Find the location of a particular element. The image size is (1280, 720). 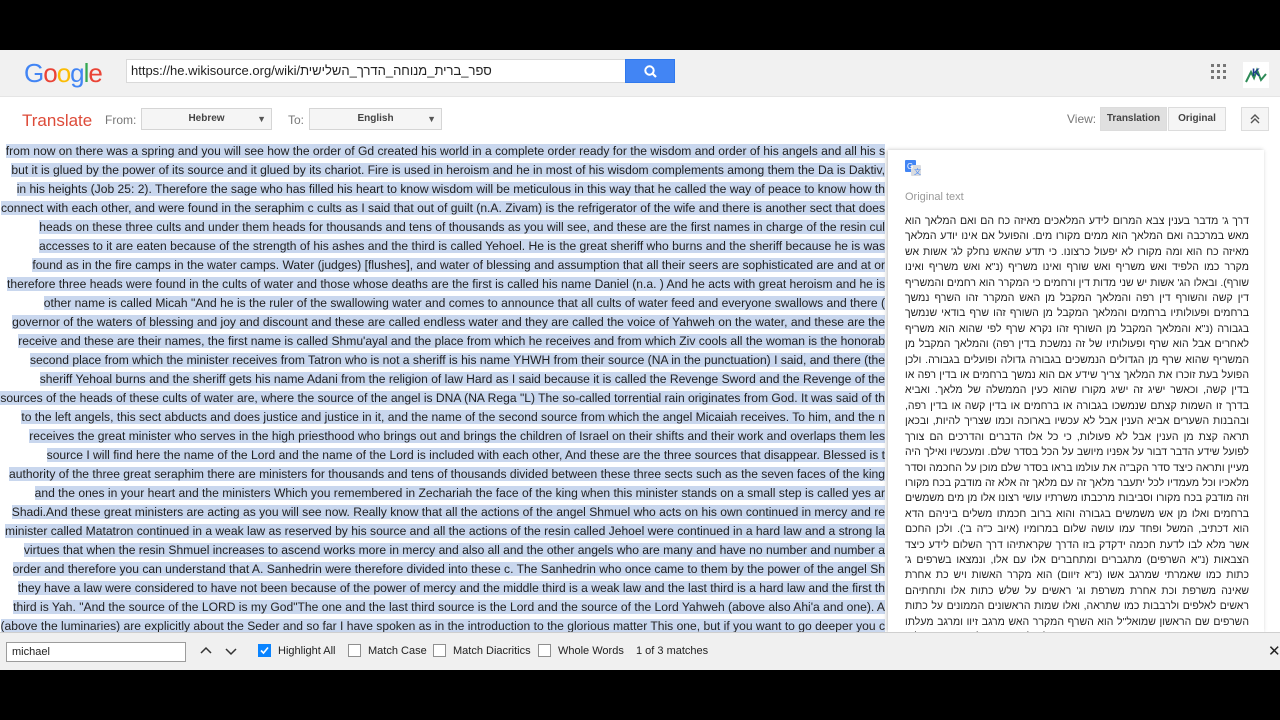

search-button is located at coordinates (650, 71).